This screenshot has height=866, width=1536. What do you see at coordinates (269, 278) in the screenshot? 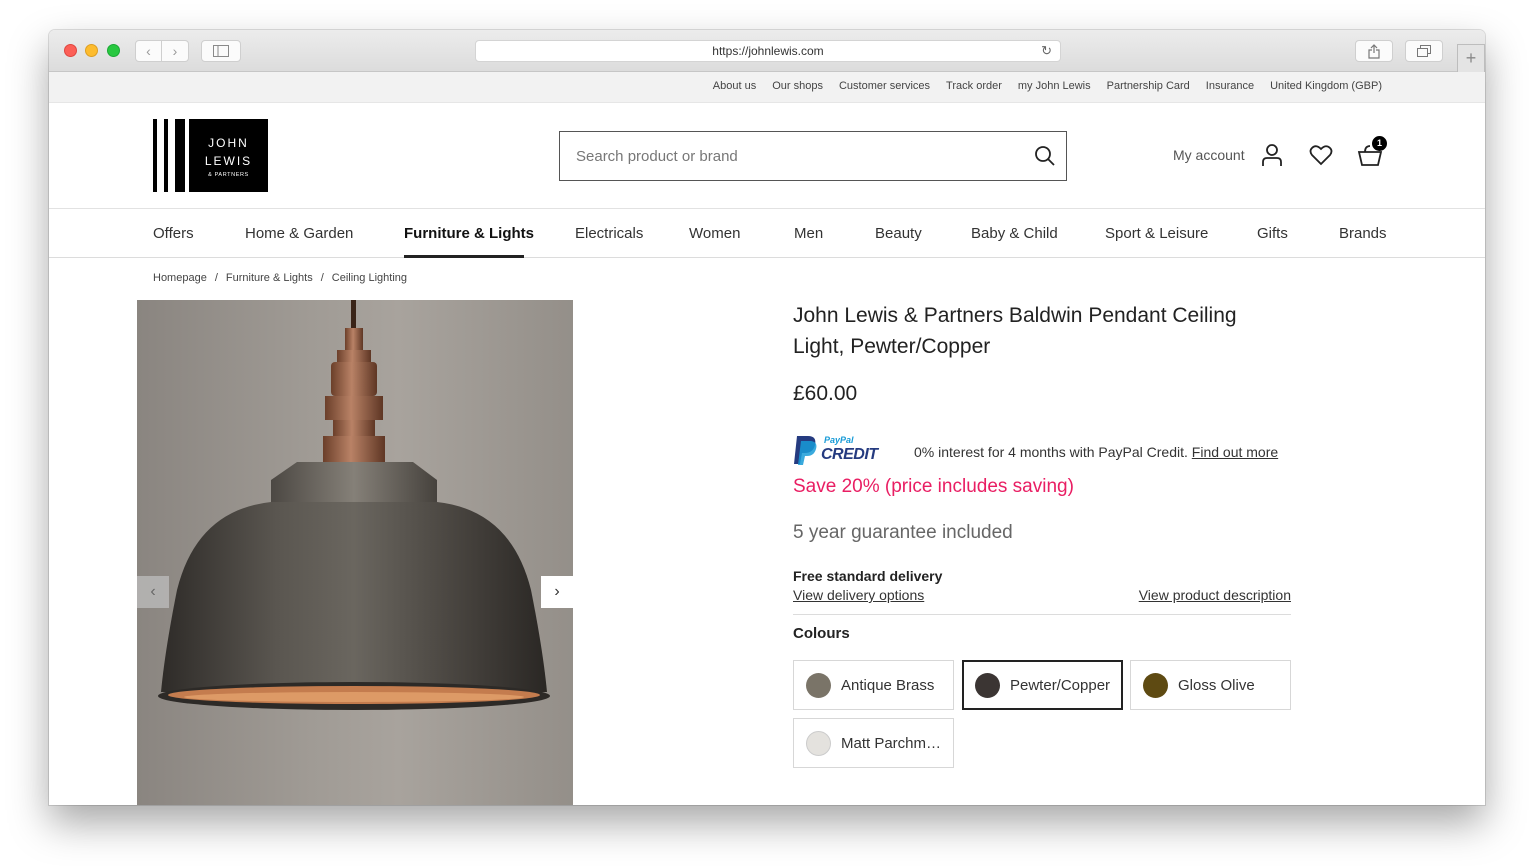
I see `breadcrumb-furniture-lights: Furniture & Lights` at bounding box center [269, 278].